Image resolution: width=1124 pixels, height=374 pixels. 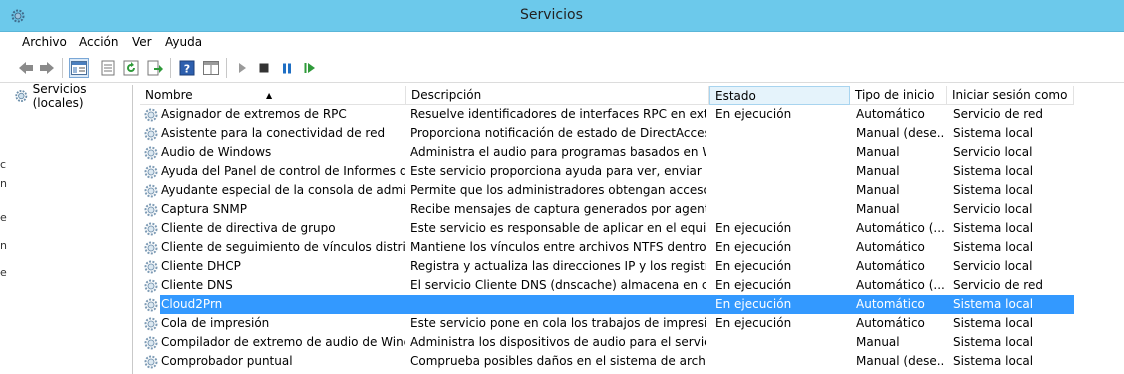 I want to click on menu-accion: Acción, so click(x=98, y=42).